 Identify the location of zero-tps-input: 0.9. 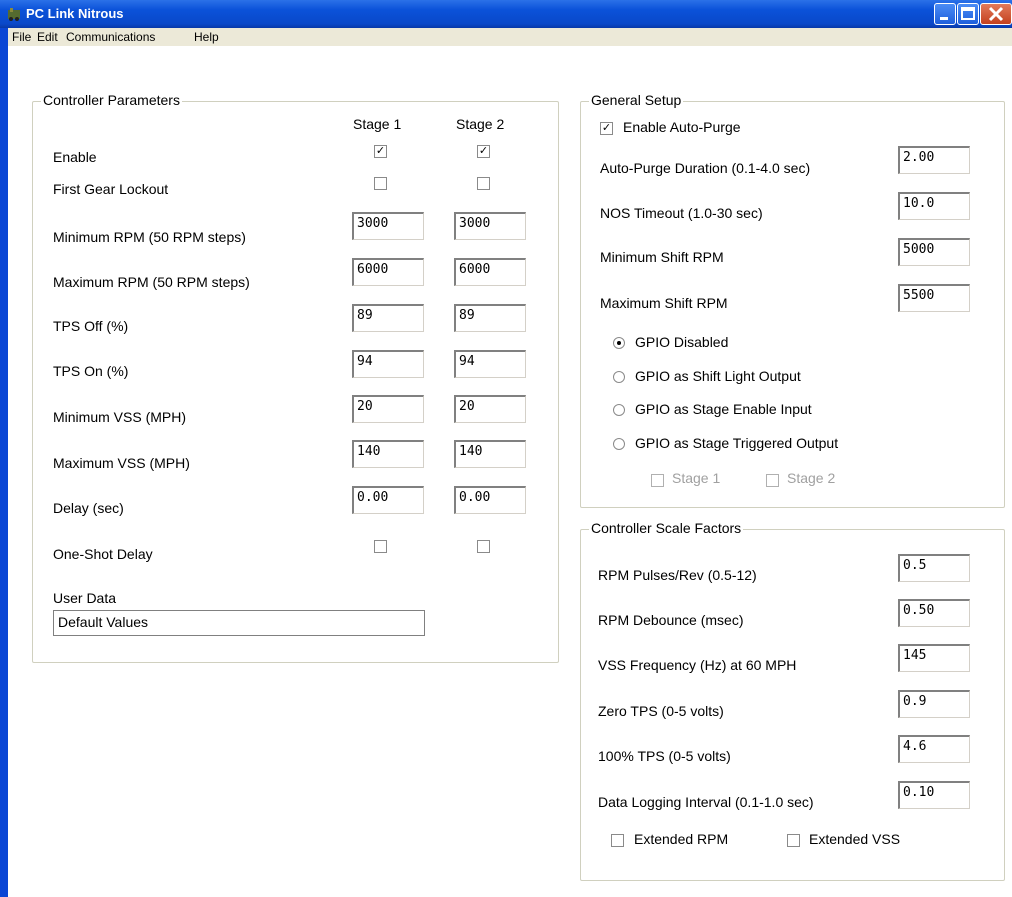
(934, 704).